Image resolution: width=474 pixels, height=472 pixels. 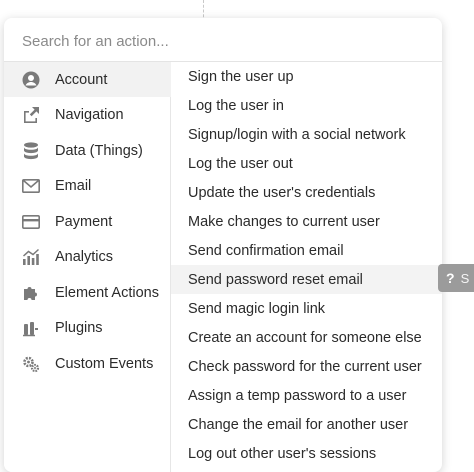 I want to click on action-item: Log out other user's sessions, so click(x=306, y=453).